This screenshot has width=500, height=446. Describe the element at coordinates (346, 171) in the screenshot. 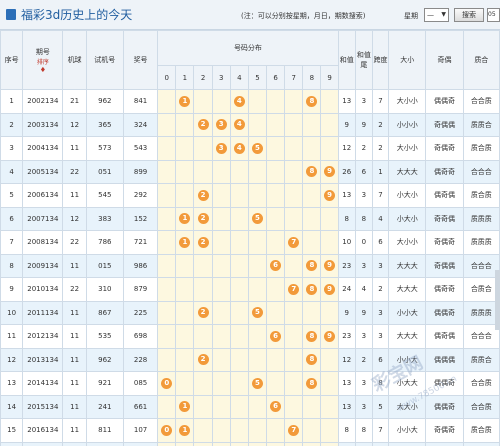

I see `cell-sum: 26` at that location.